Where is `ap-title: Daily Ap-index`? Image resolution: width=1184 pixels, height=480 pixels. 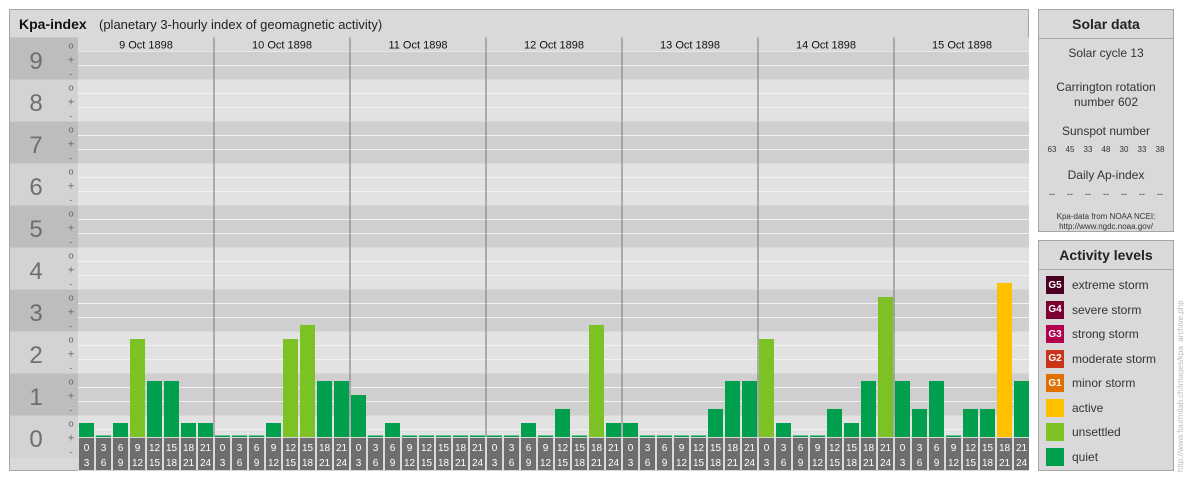
ap-title: Daily Ap-index is located at coordinates (1106, 175).